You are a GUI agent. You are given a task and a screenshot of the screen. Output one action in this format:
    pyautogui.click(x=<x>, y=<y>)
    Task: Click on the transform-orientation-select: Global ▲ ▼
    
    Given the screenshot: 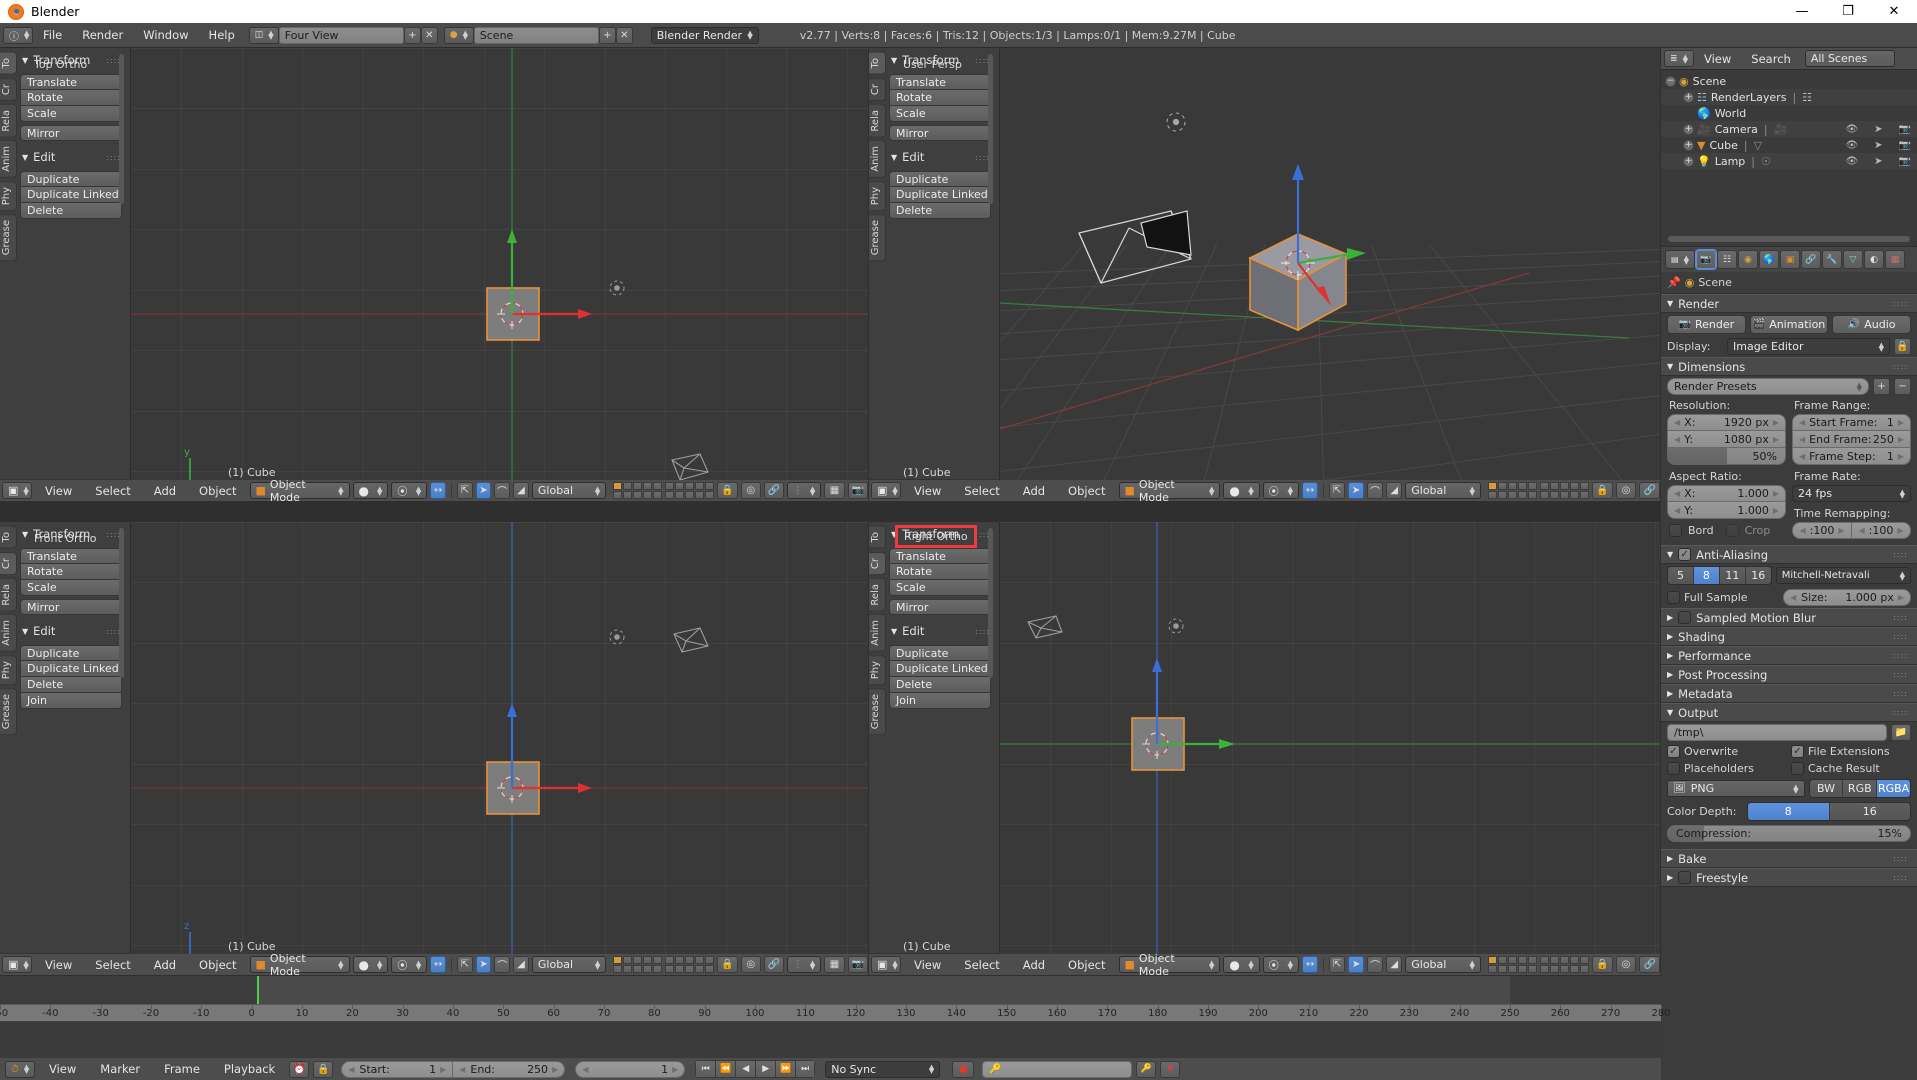 What is the action you would take?
    pyautogui.click(x=1443, y=964)
    